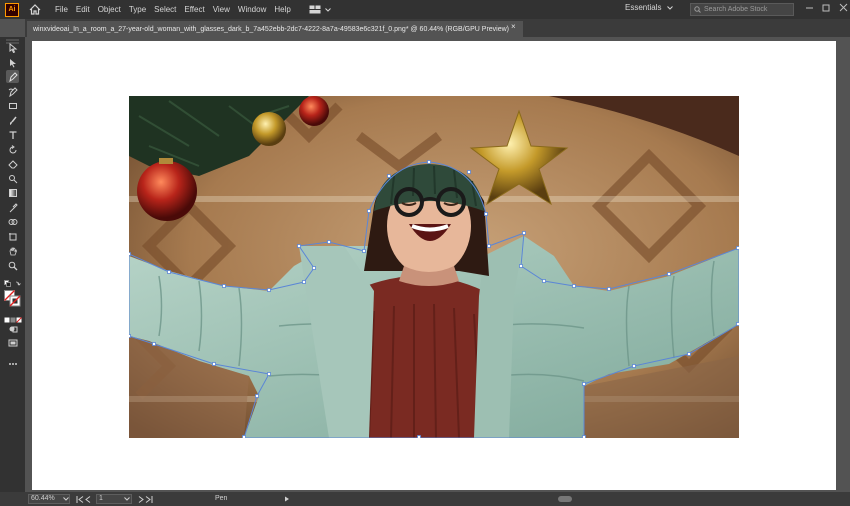 The image size is (850, 506). Describe the element at coordinates (513, 26) in the screenshot. I see `tab-close-button: ×` at that location.